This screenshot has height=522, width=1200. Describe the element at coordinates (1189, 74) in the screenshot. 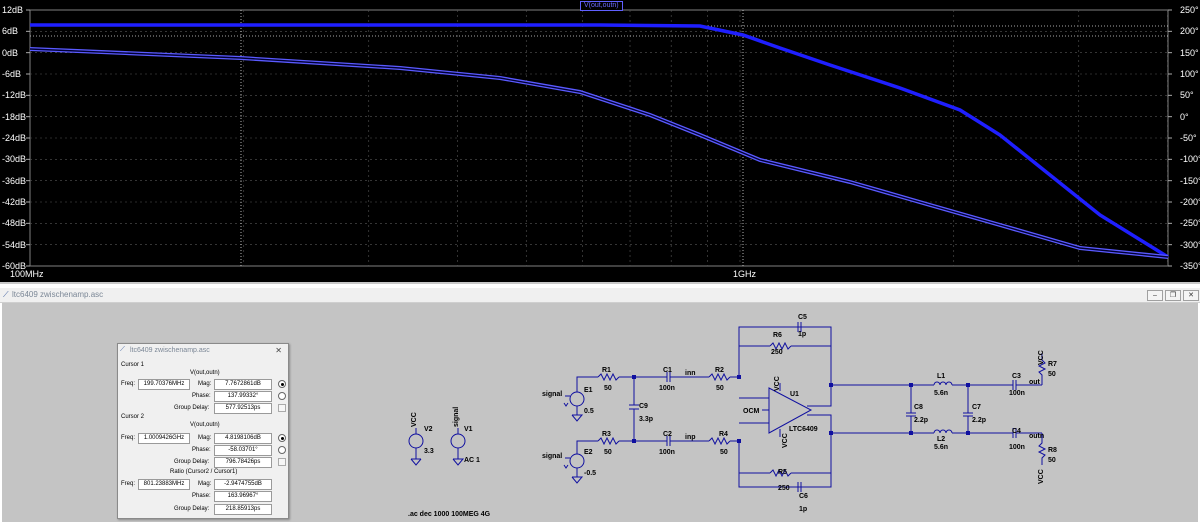

I see `y-tick-label-right: 100°` at that location.